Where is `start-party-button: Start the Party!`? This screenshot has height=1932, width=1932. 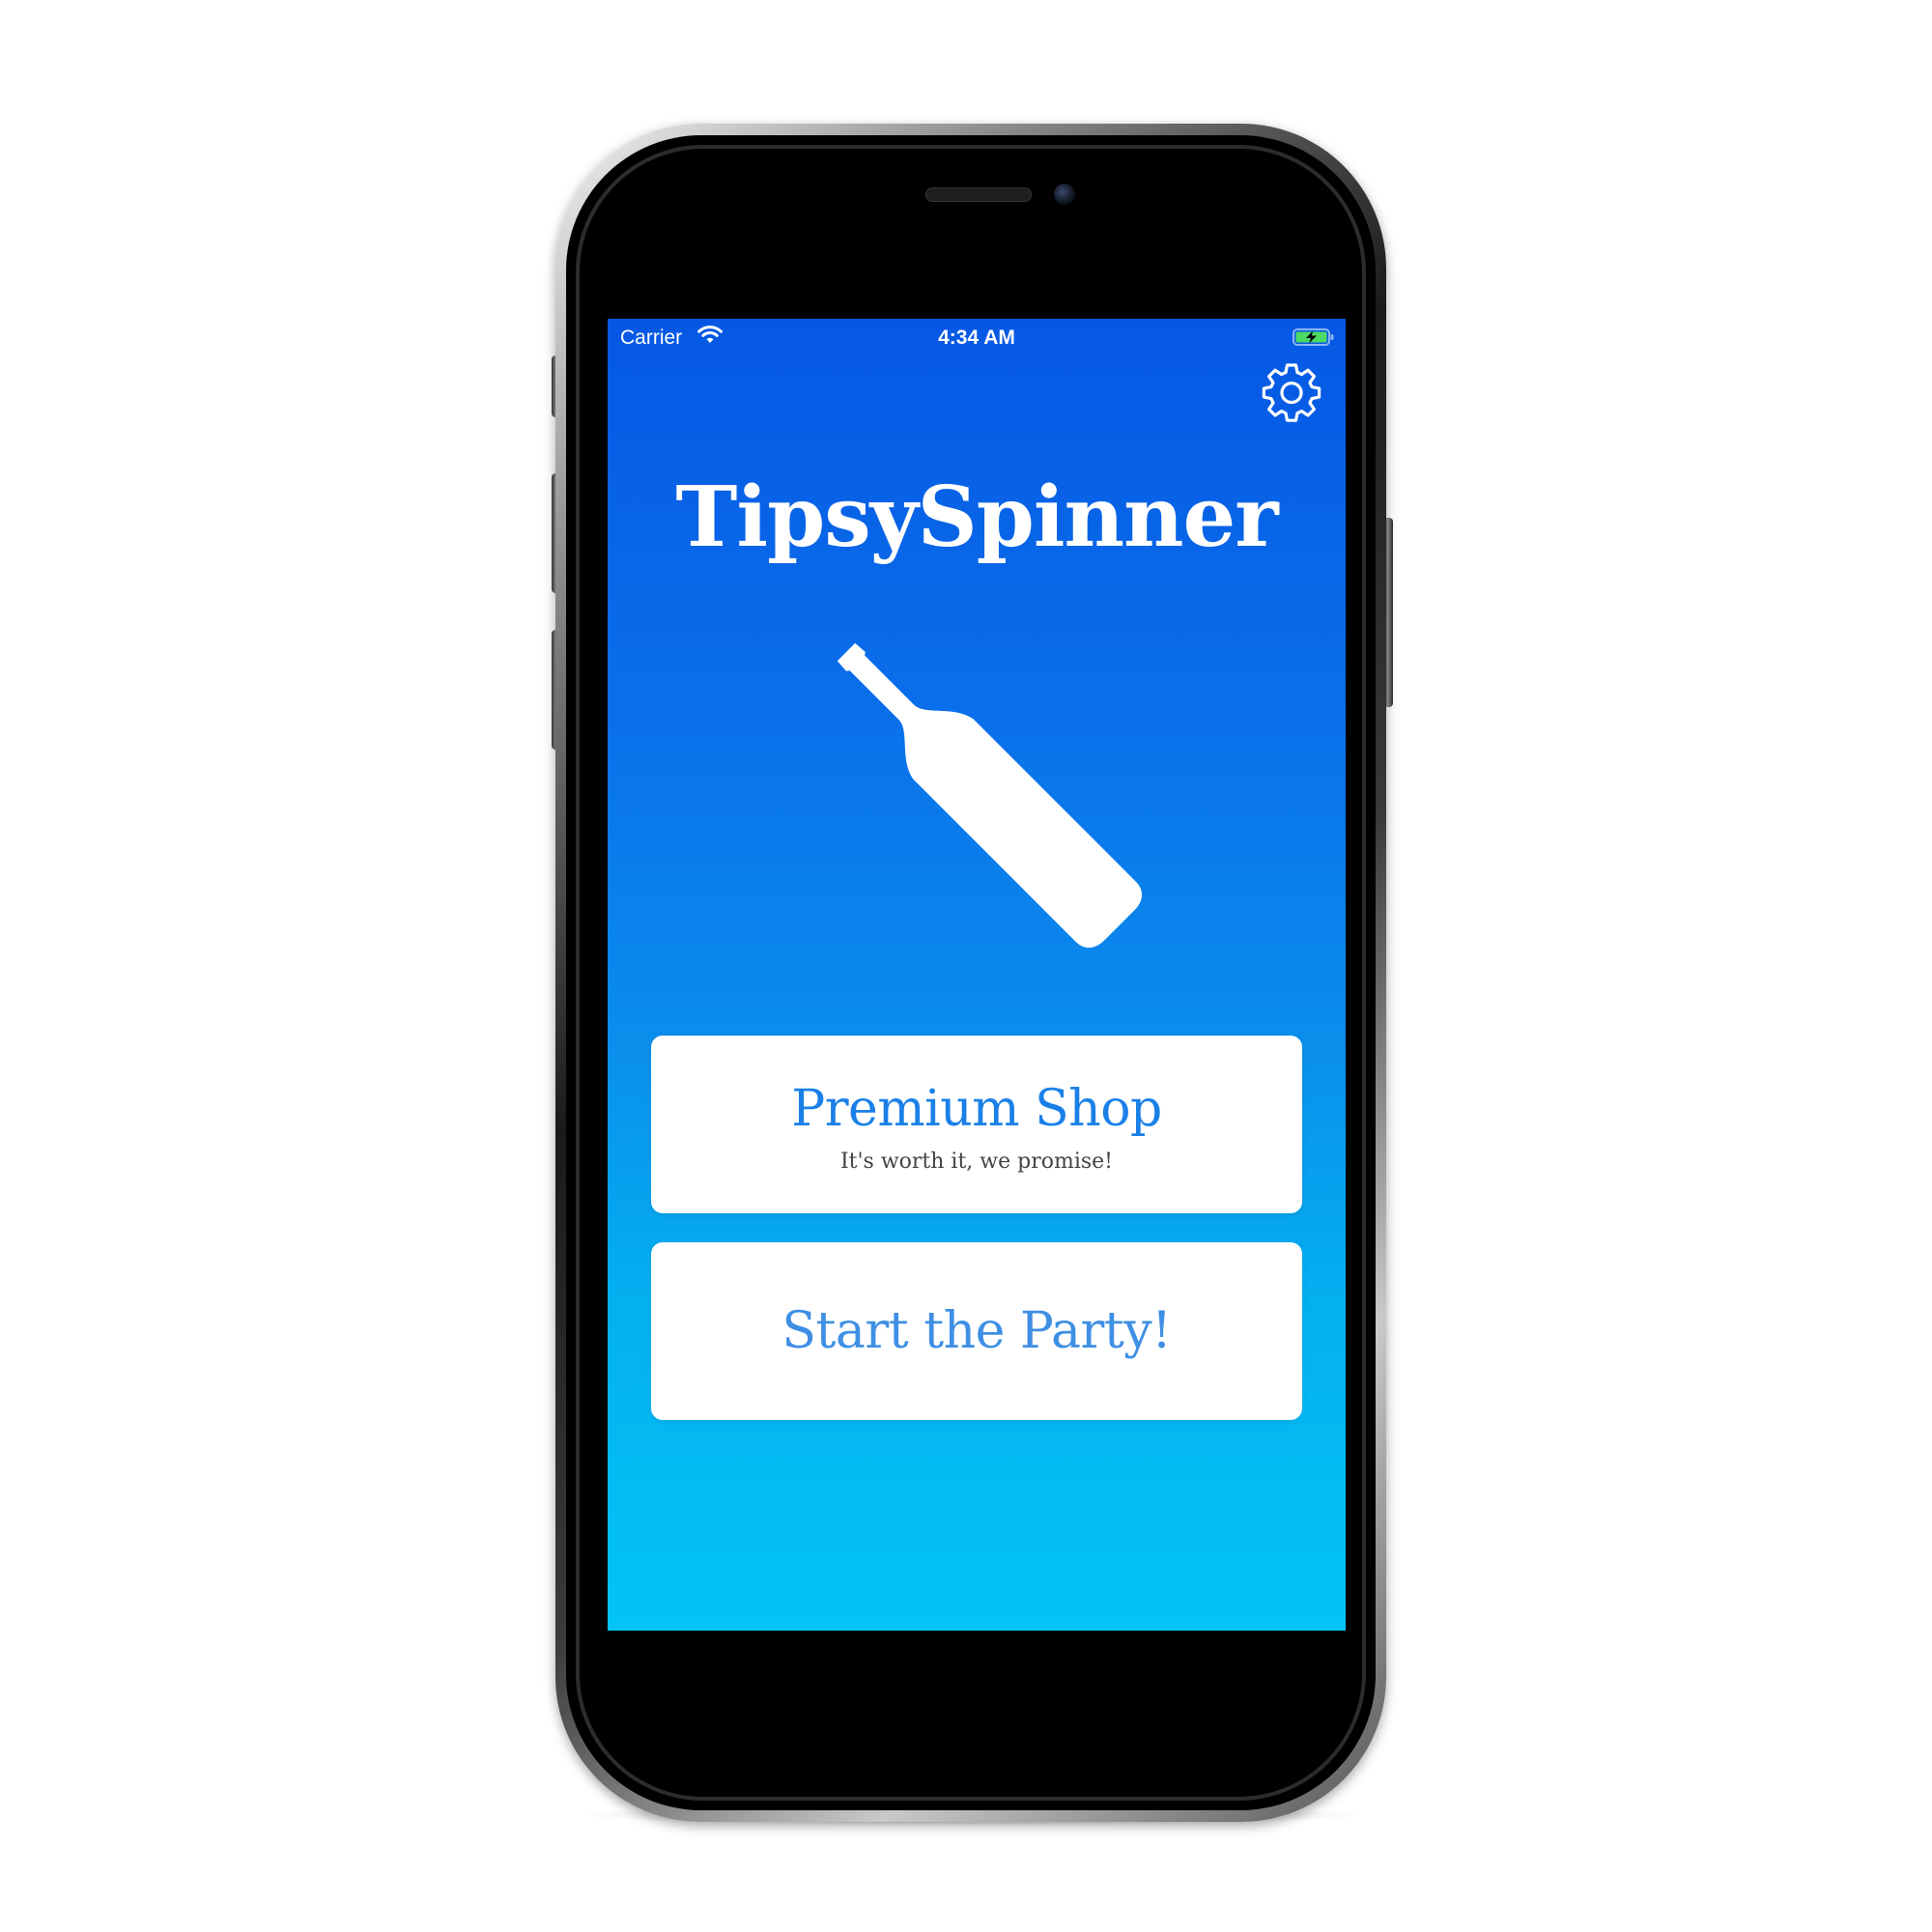
start-party-button: Start the Party! is located at coordinates (976, 1331).